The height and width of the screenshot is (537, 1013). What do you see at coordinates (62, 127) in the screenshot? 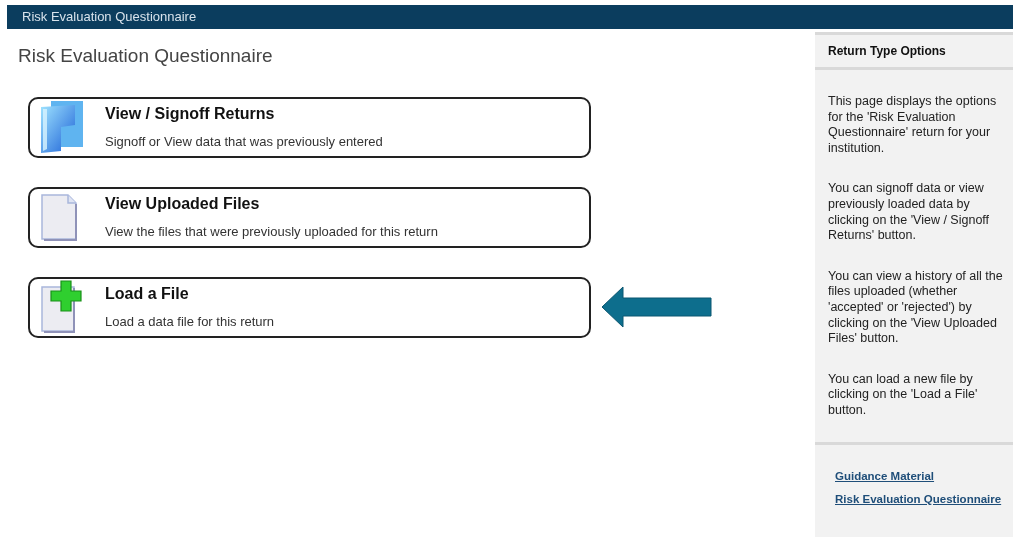
I see `folder-icon` at bounding box center [62, 127].